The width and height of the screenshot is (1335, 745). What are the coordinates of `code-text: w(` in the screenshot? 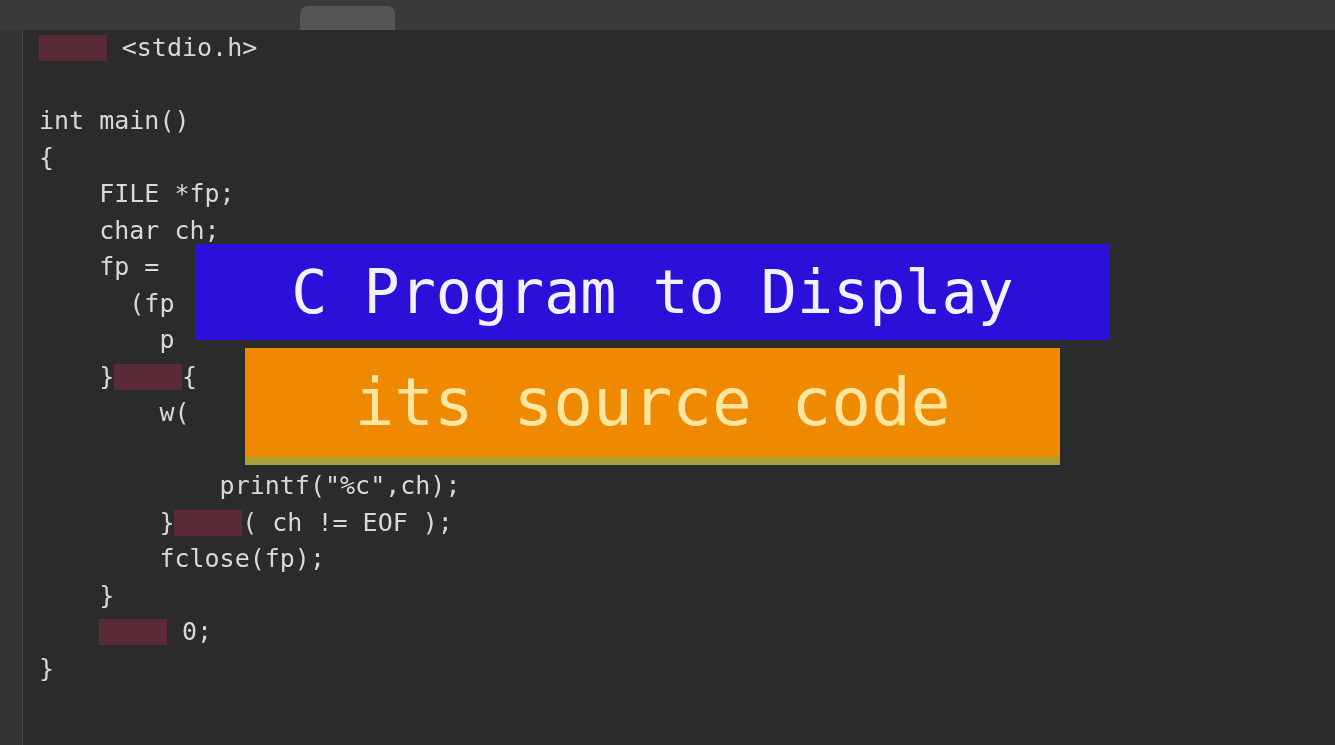 It's located at (174, 413).